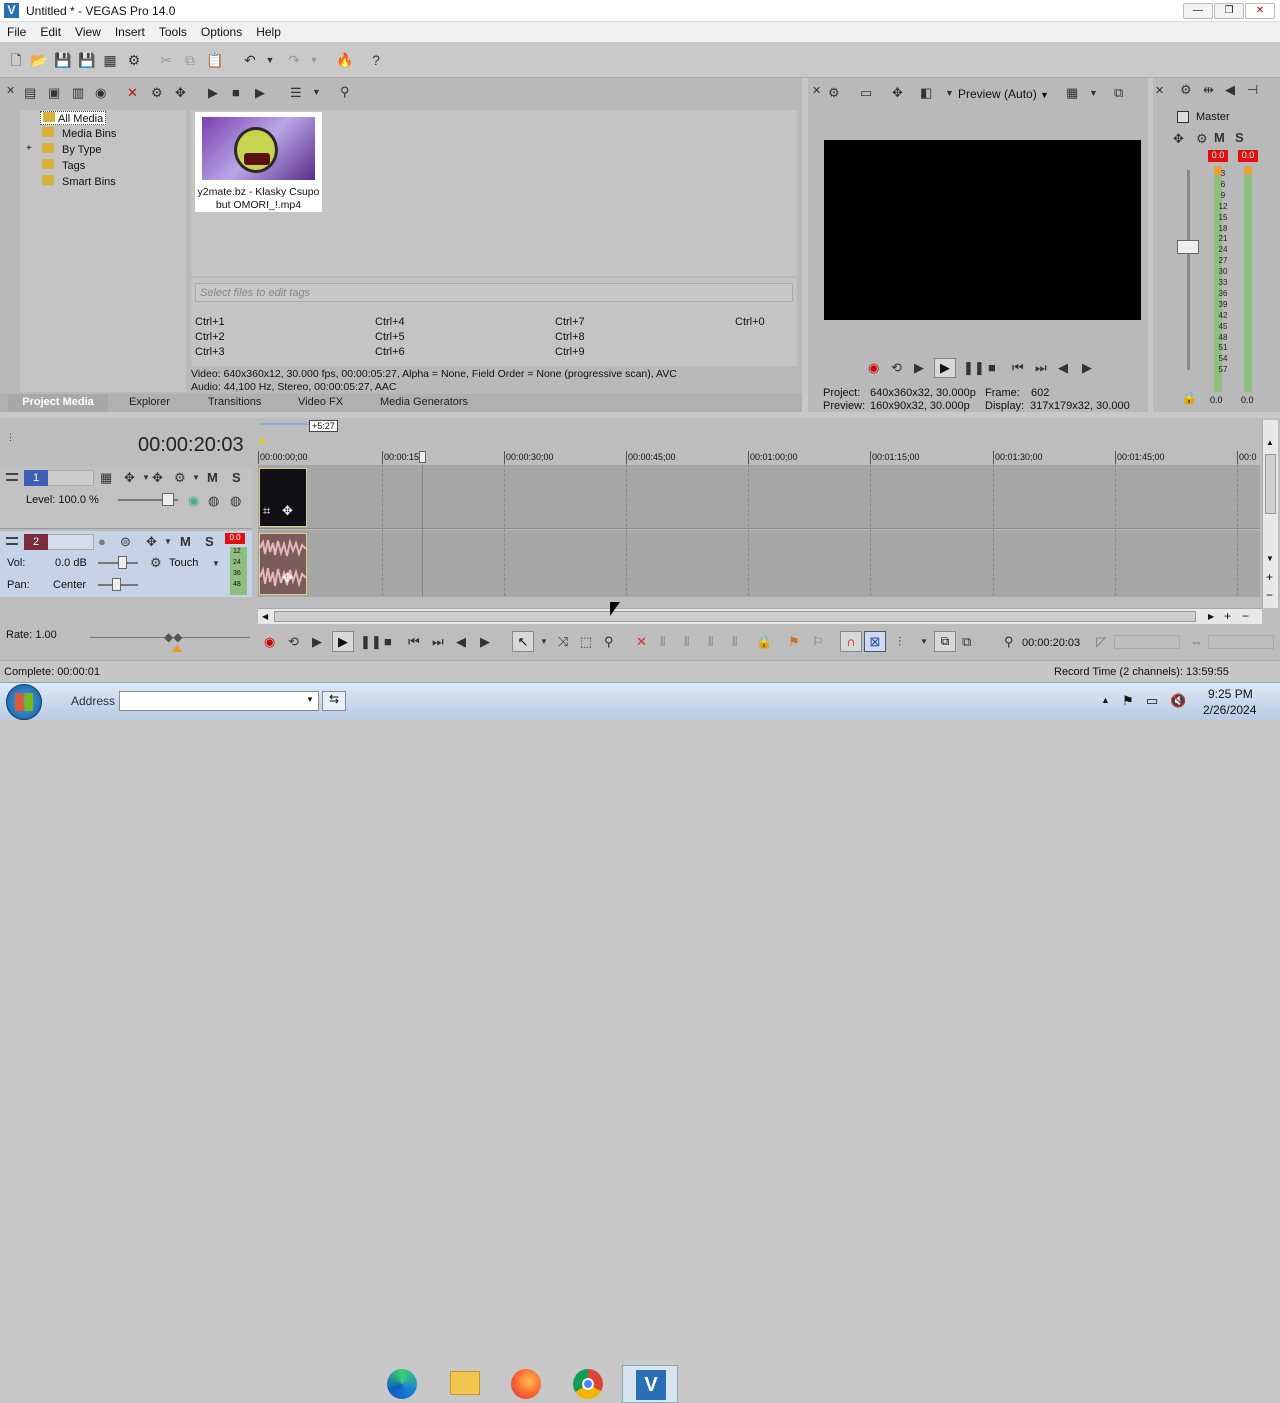  I want to click on arm-record-icon: ●, so click(102, 541).